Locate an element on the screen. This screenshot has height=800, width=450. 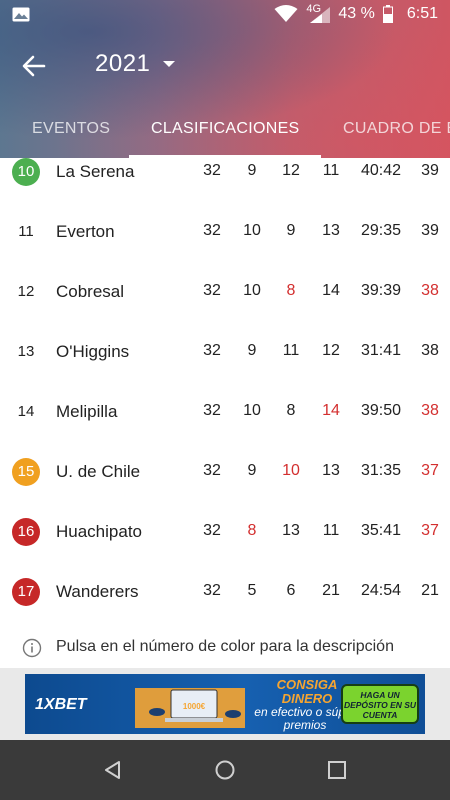
drawn: 12 is located at coordinates (291, 170).